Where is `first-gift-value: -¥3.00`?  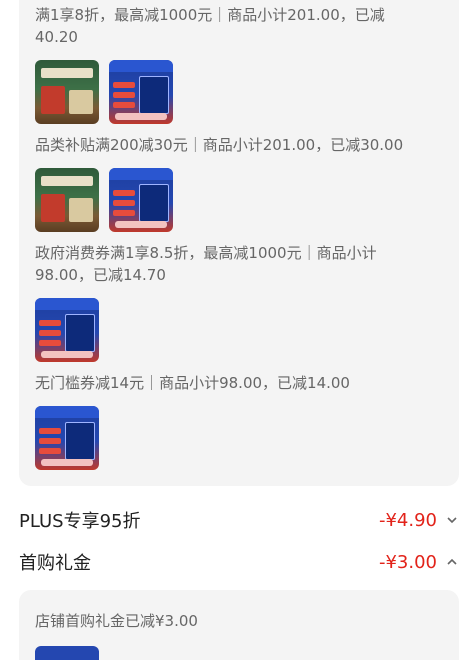
first-gift-value: -¥3.00 is located at coordinates (407, 562).